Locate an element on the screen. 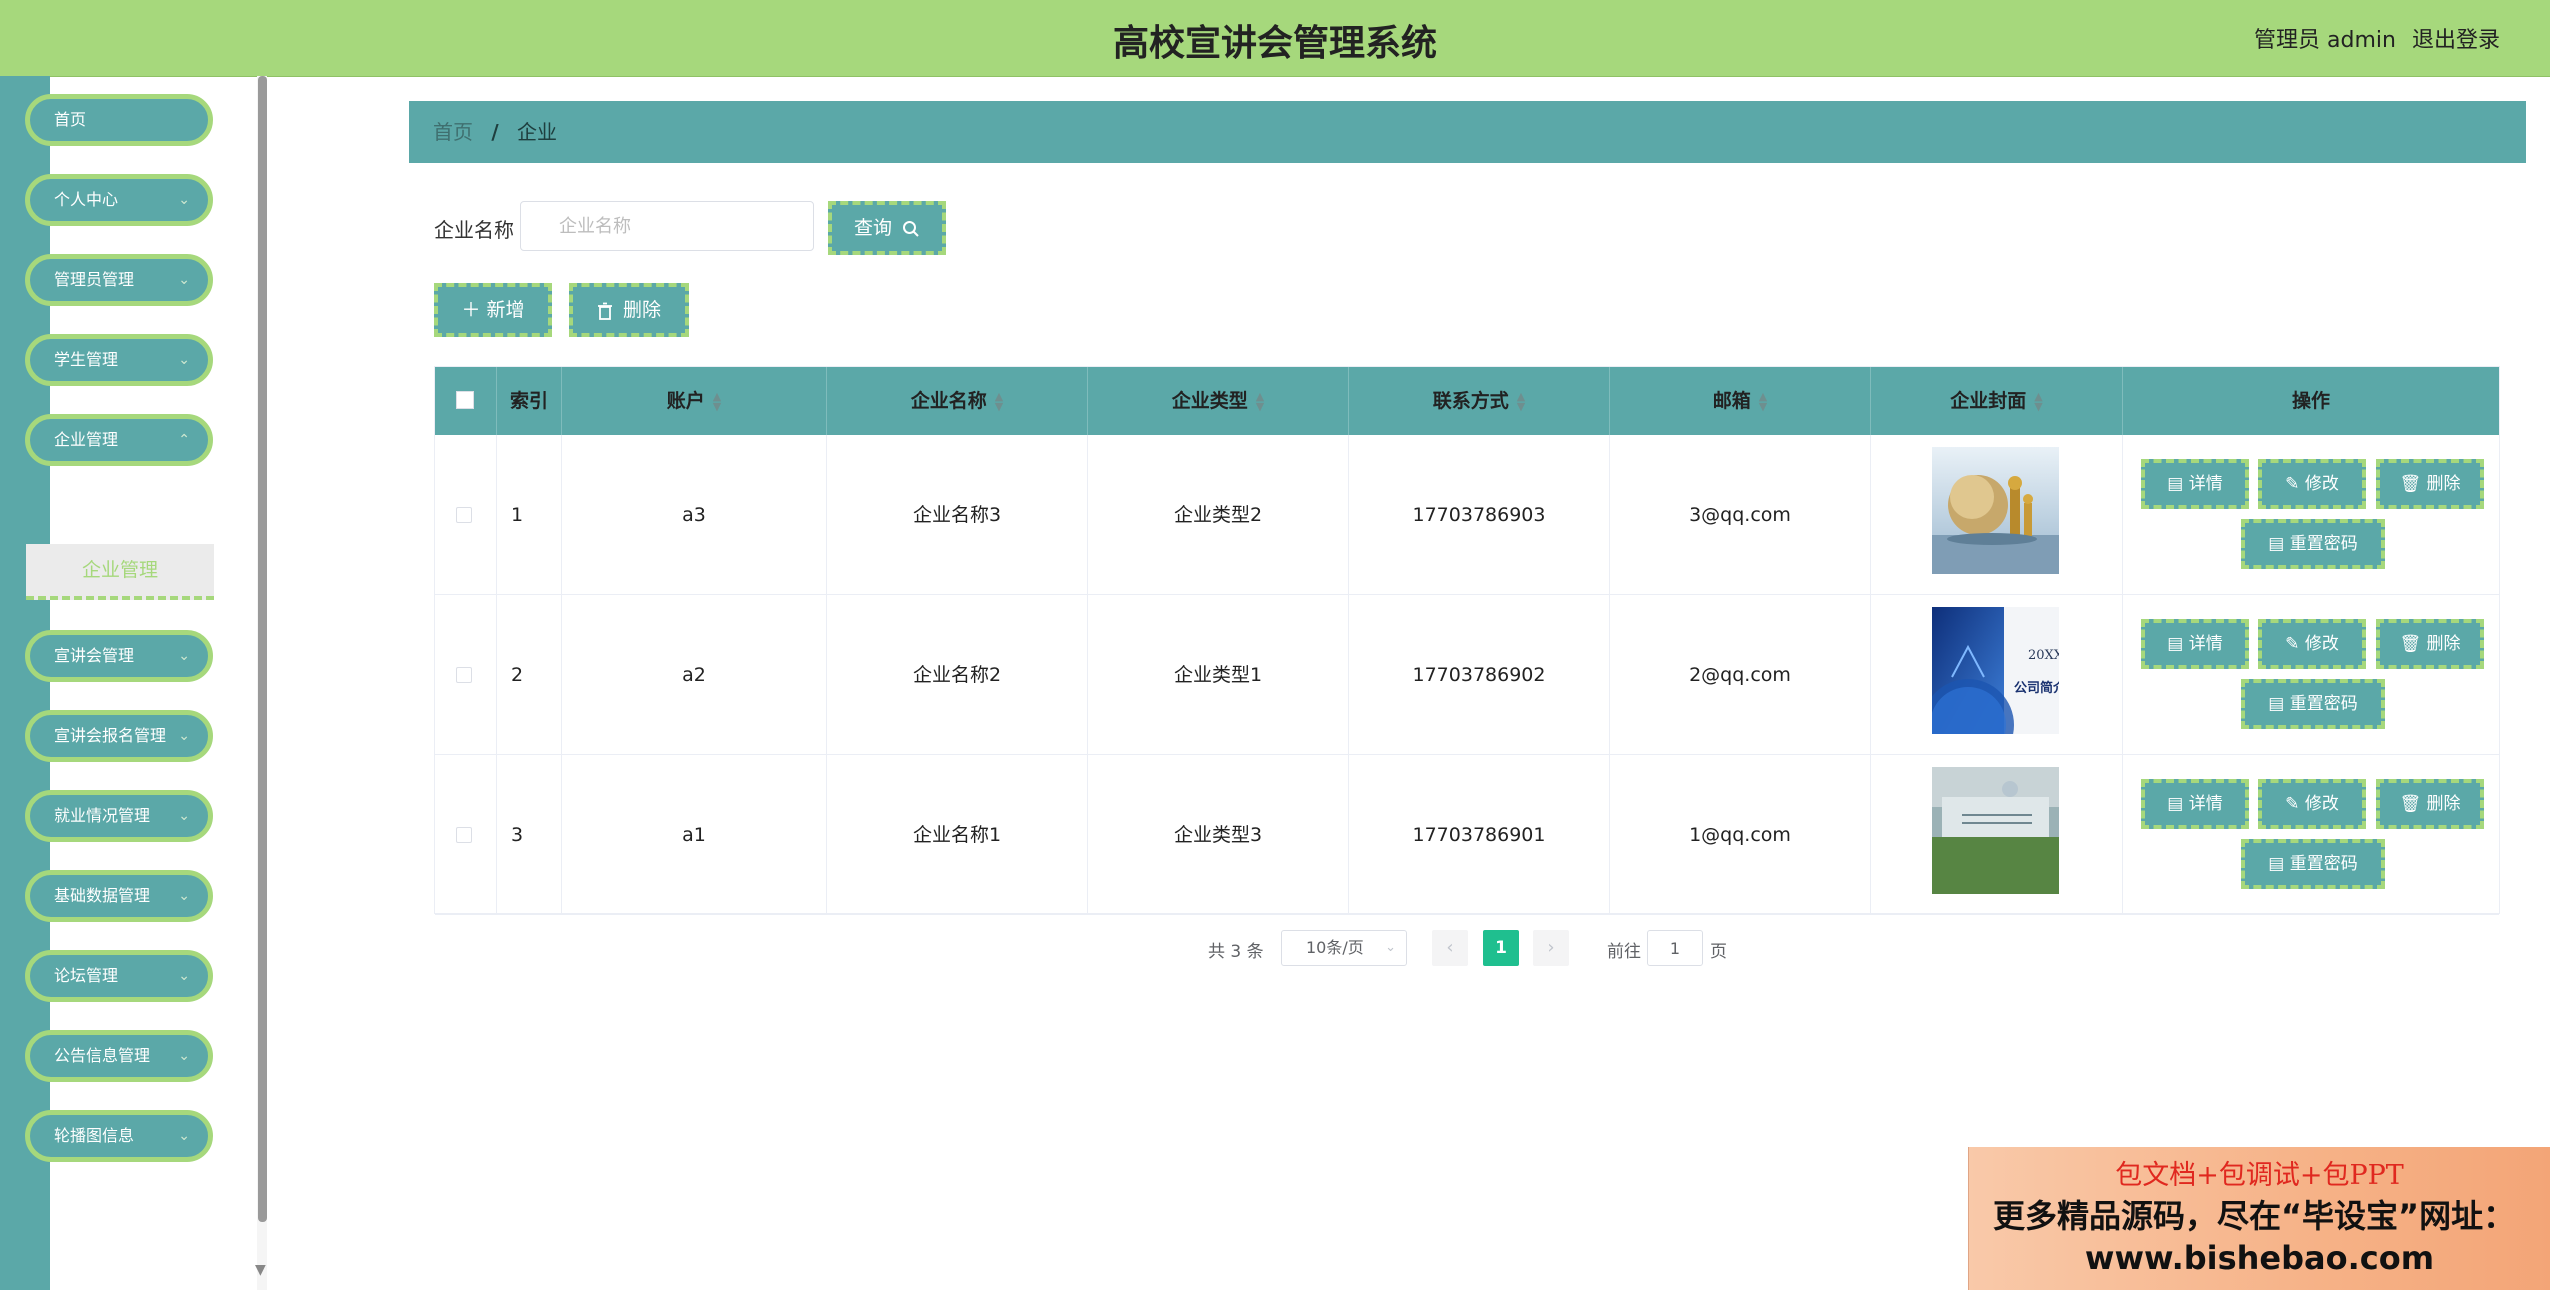  sidebar-item-basic-data-management: 基础数据管理 ⌄ is located at coordinates (119, 896).